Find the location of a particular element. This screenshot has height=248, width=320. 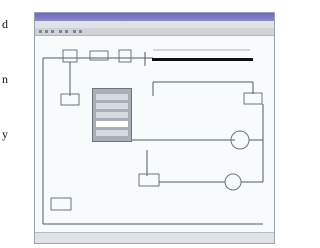

property-panel is located at coordinates (112, 115).